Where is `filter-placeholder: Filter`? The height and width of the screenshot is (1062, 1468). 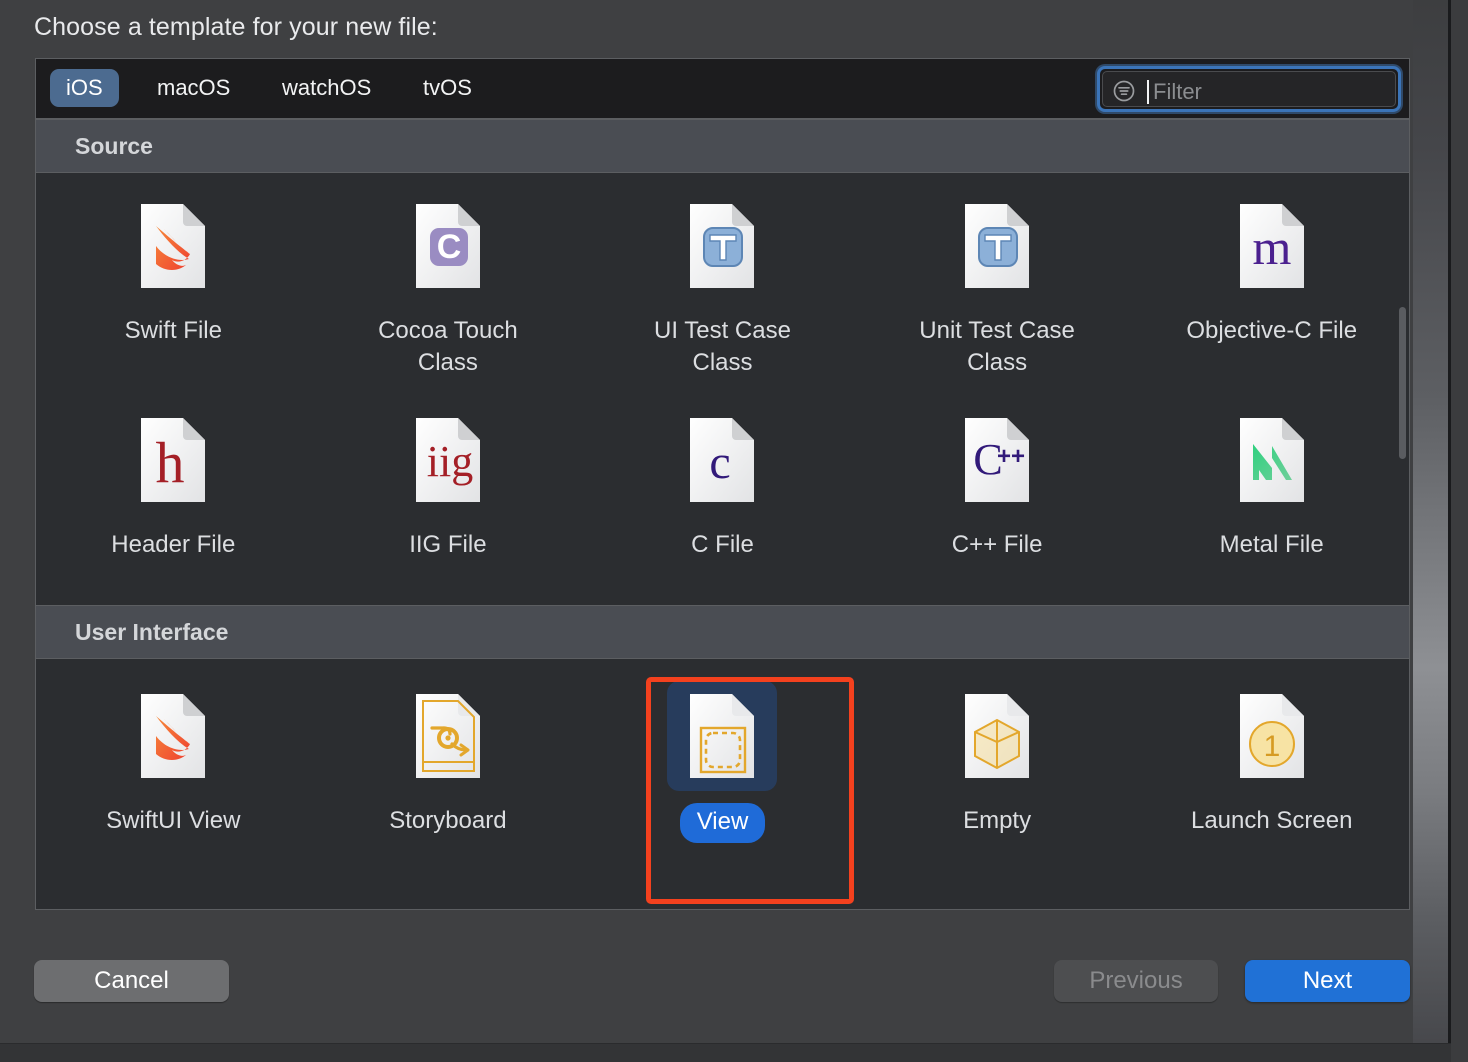
filter-placeholder: Filter is located at coordinates (1177, 91).